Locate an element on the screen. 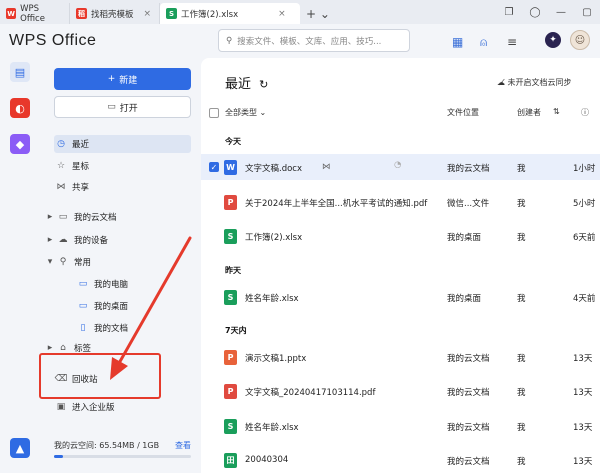 The width and height of the screenshot is (600, 473). clock-icon: ◷ is located at coordinates (61, 144).